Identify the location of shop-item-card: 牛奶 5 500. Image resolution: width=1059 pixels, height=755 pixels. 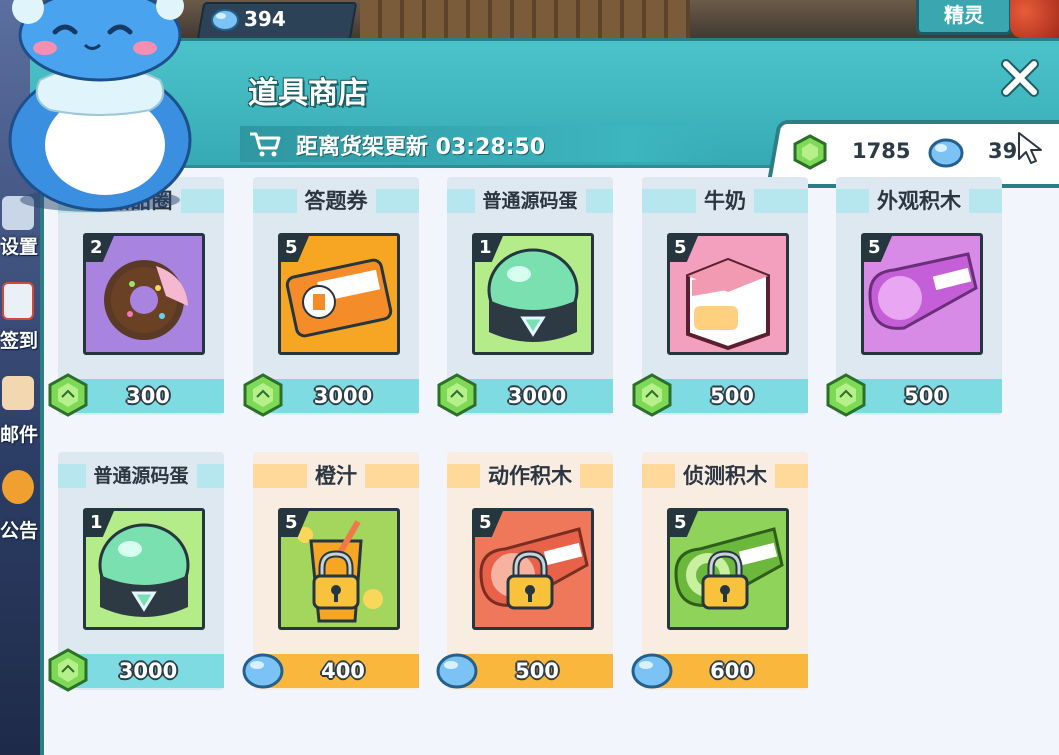
(720, 297).